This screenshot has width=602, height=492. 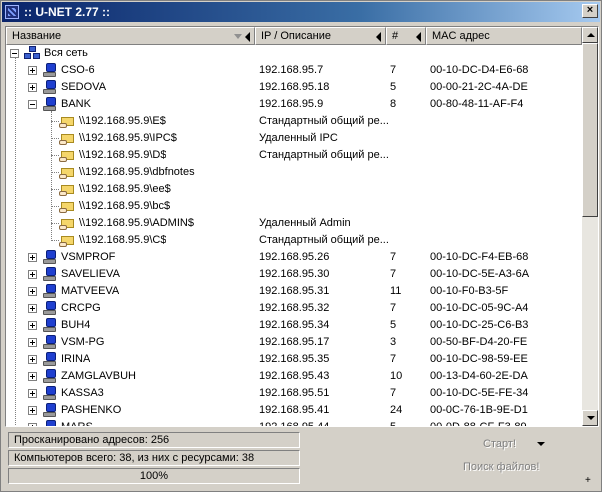 I want to click on column-header-ip: IP / Описание, so click(x=320, y=36).